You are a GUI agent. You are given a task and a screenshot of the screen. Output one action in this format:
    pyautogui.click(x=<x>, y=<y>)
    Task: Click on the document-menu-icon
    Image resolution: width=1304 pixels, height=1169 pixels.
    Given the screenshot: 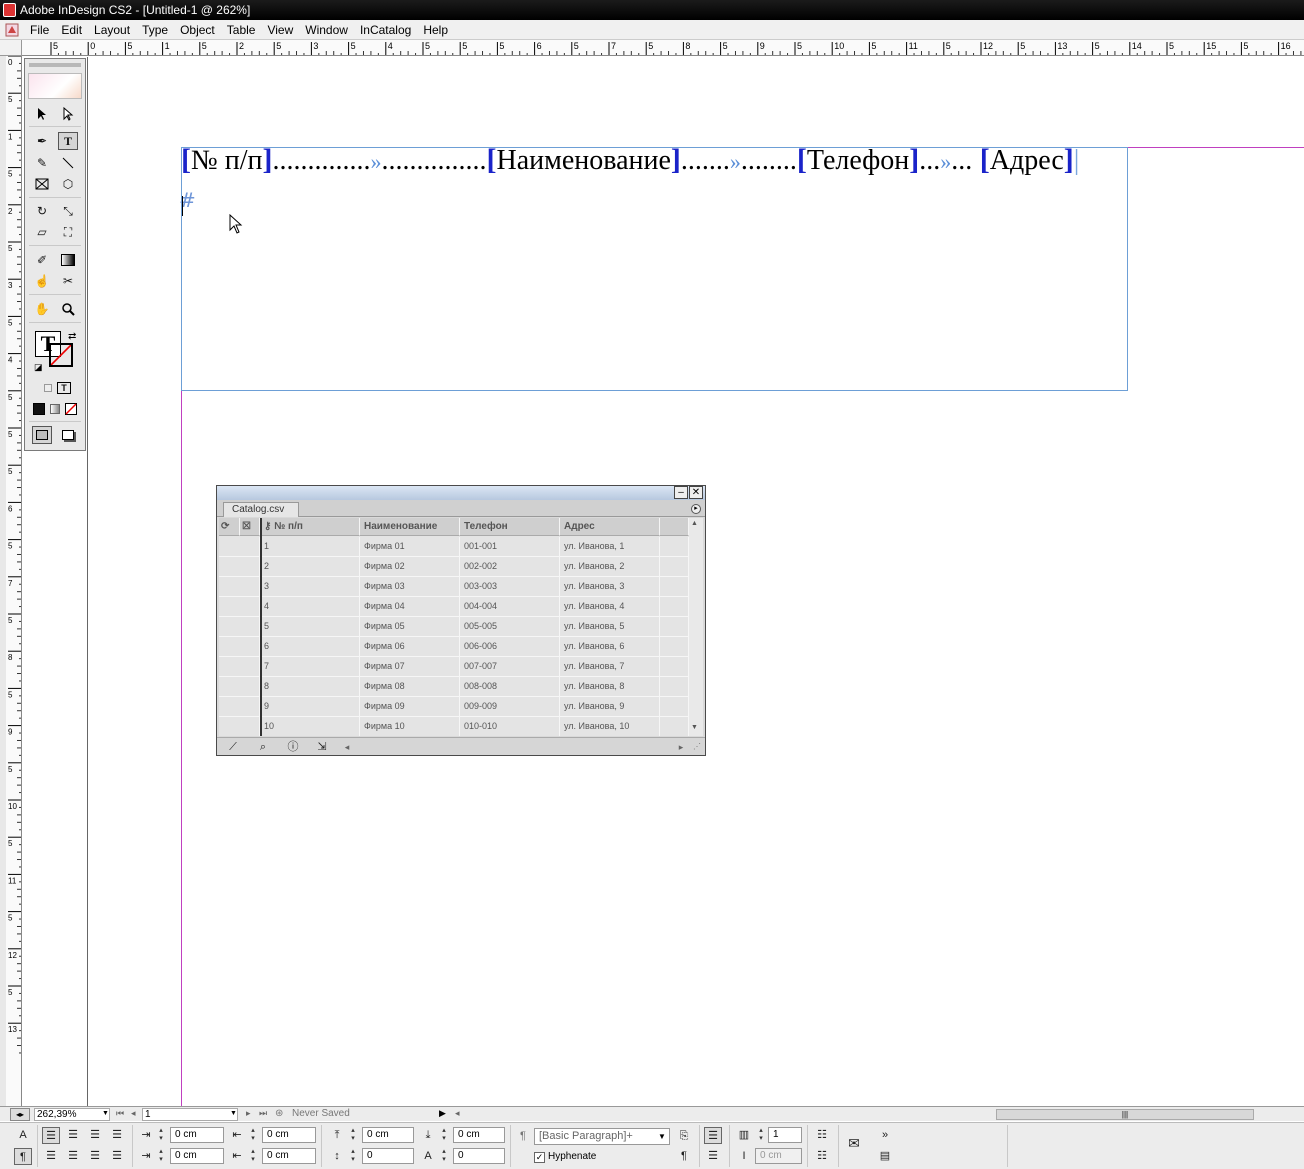 What is the action you would take?
    pyautogui.click(x=12, y=30)
    